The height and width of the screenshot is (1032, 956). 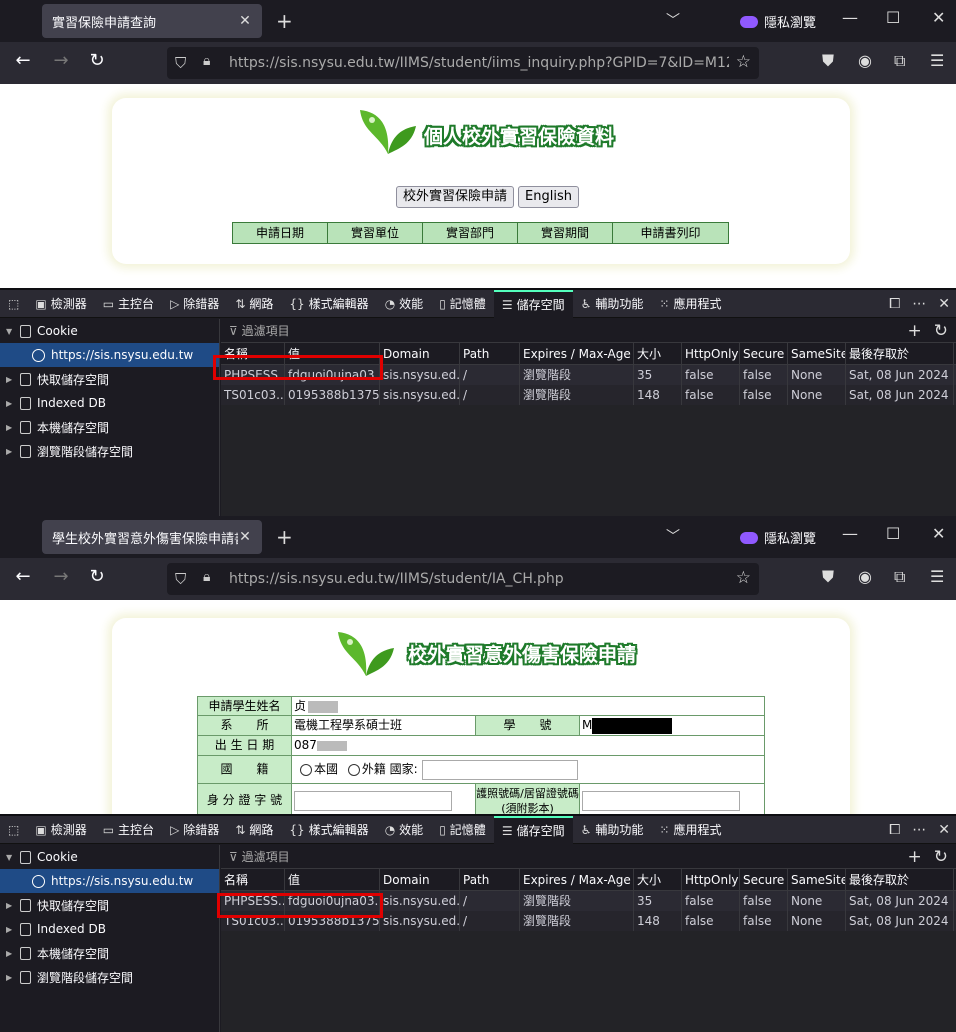 I want to click on new-tab-icon: +, so click(x=284, y=537).